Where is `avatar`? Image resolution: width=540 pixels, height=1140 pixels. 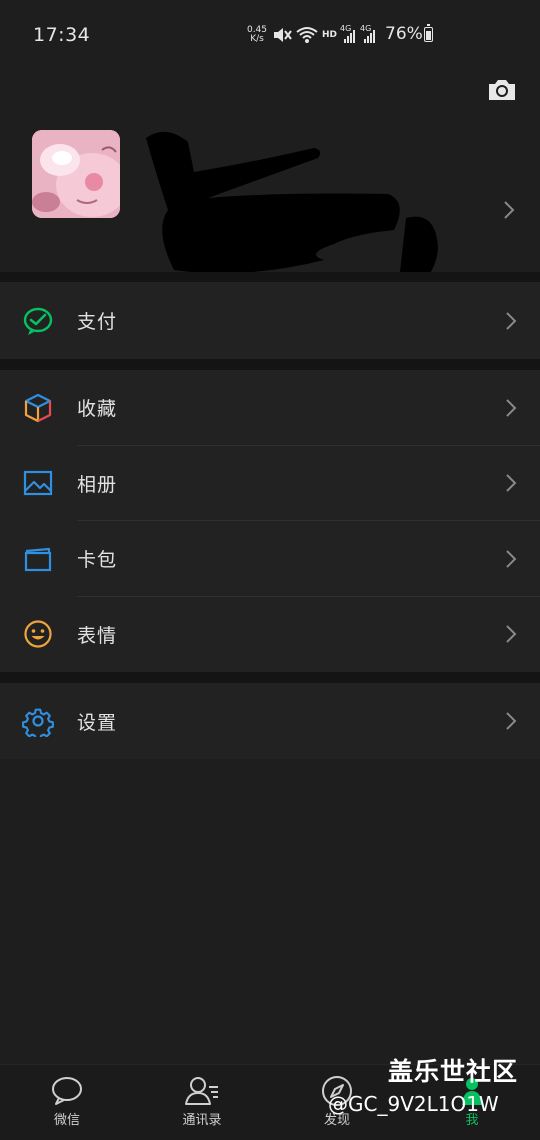 avatar is located at coordinates (76, 174).